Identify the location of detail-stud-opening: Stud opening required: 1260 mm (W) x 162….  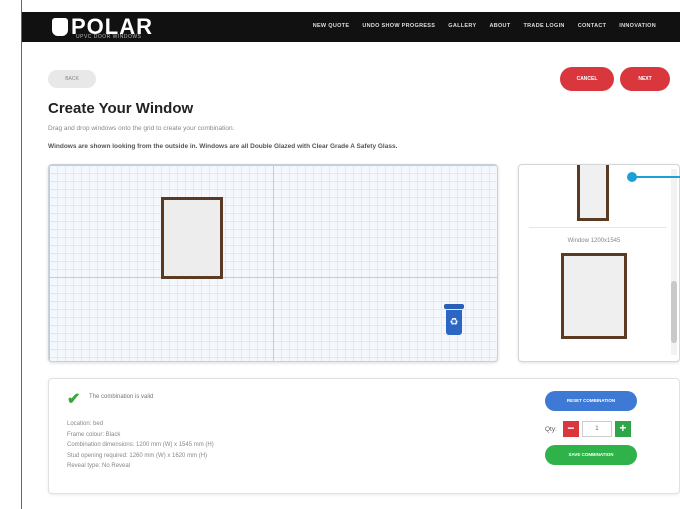
(137, 455).